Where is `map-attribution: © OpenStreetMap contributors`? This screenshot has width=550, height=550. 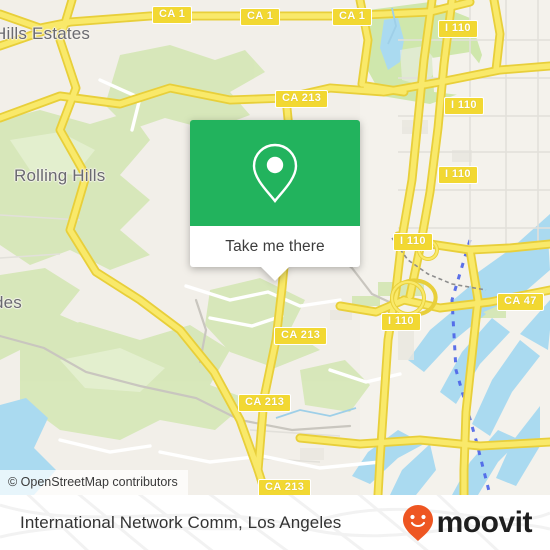
map-attribution: © OpenStreetMap contributors is located at coordinates (94, 482).